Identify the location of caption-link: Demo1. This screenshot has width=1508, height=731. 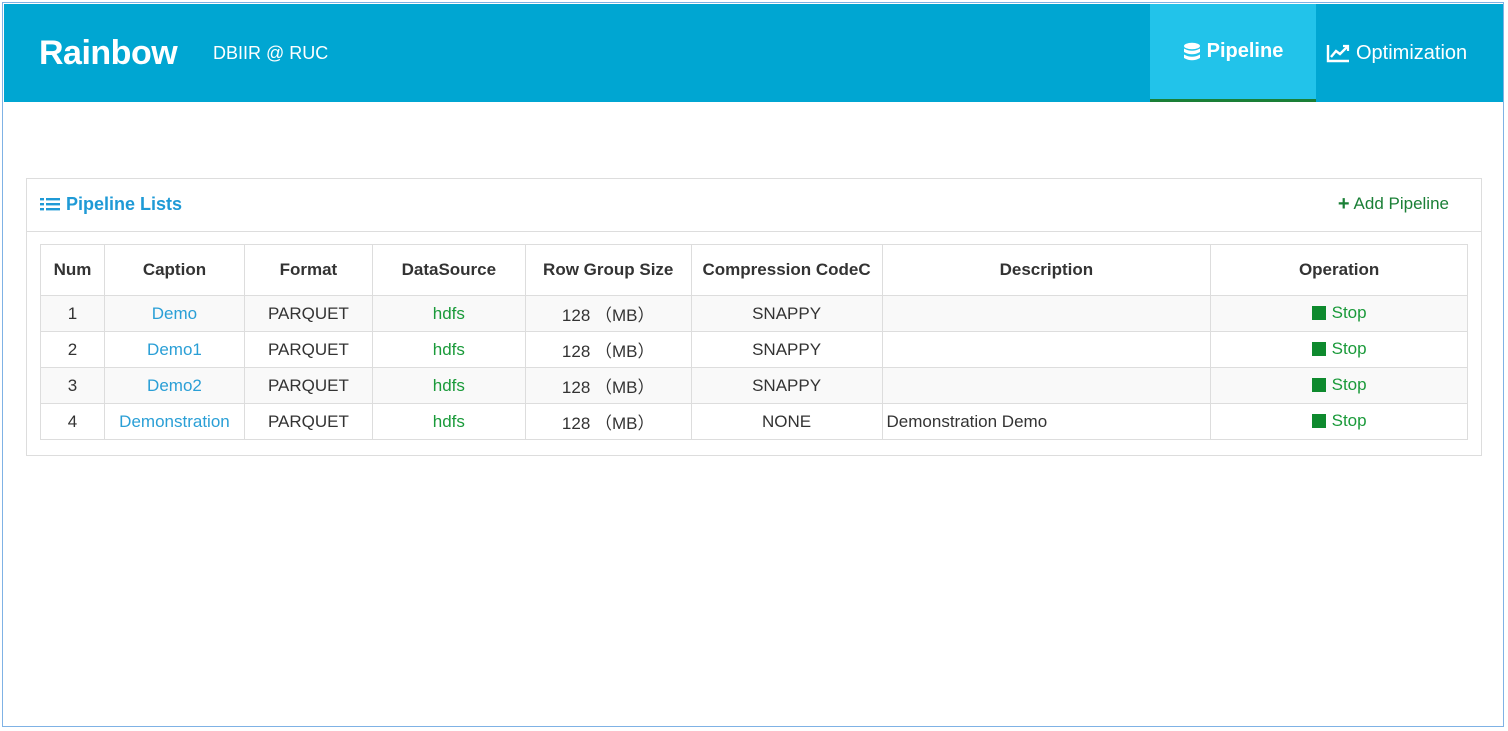
(174, 349).